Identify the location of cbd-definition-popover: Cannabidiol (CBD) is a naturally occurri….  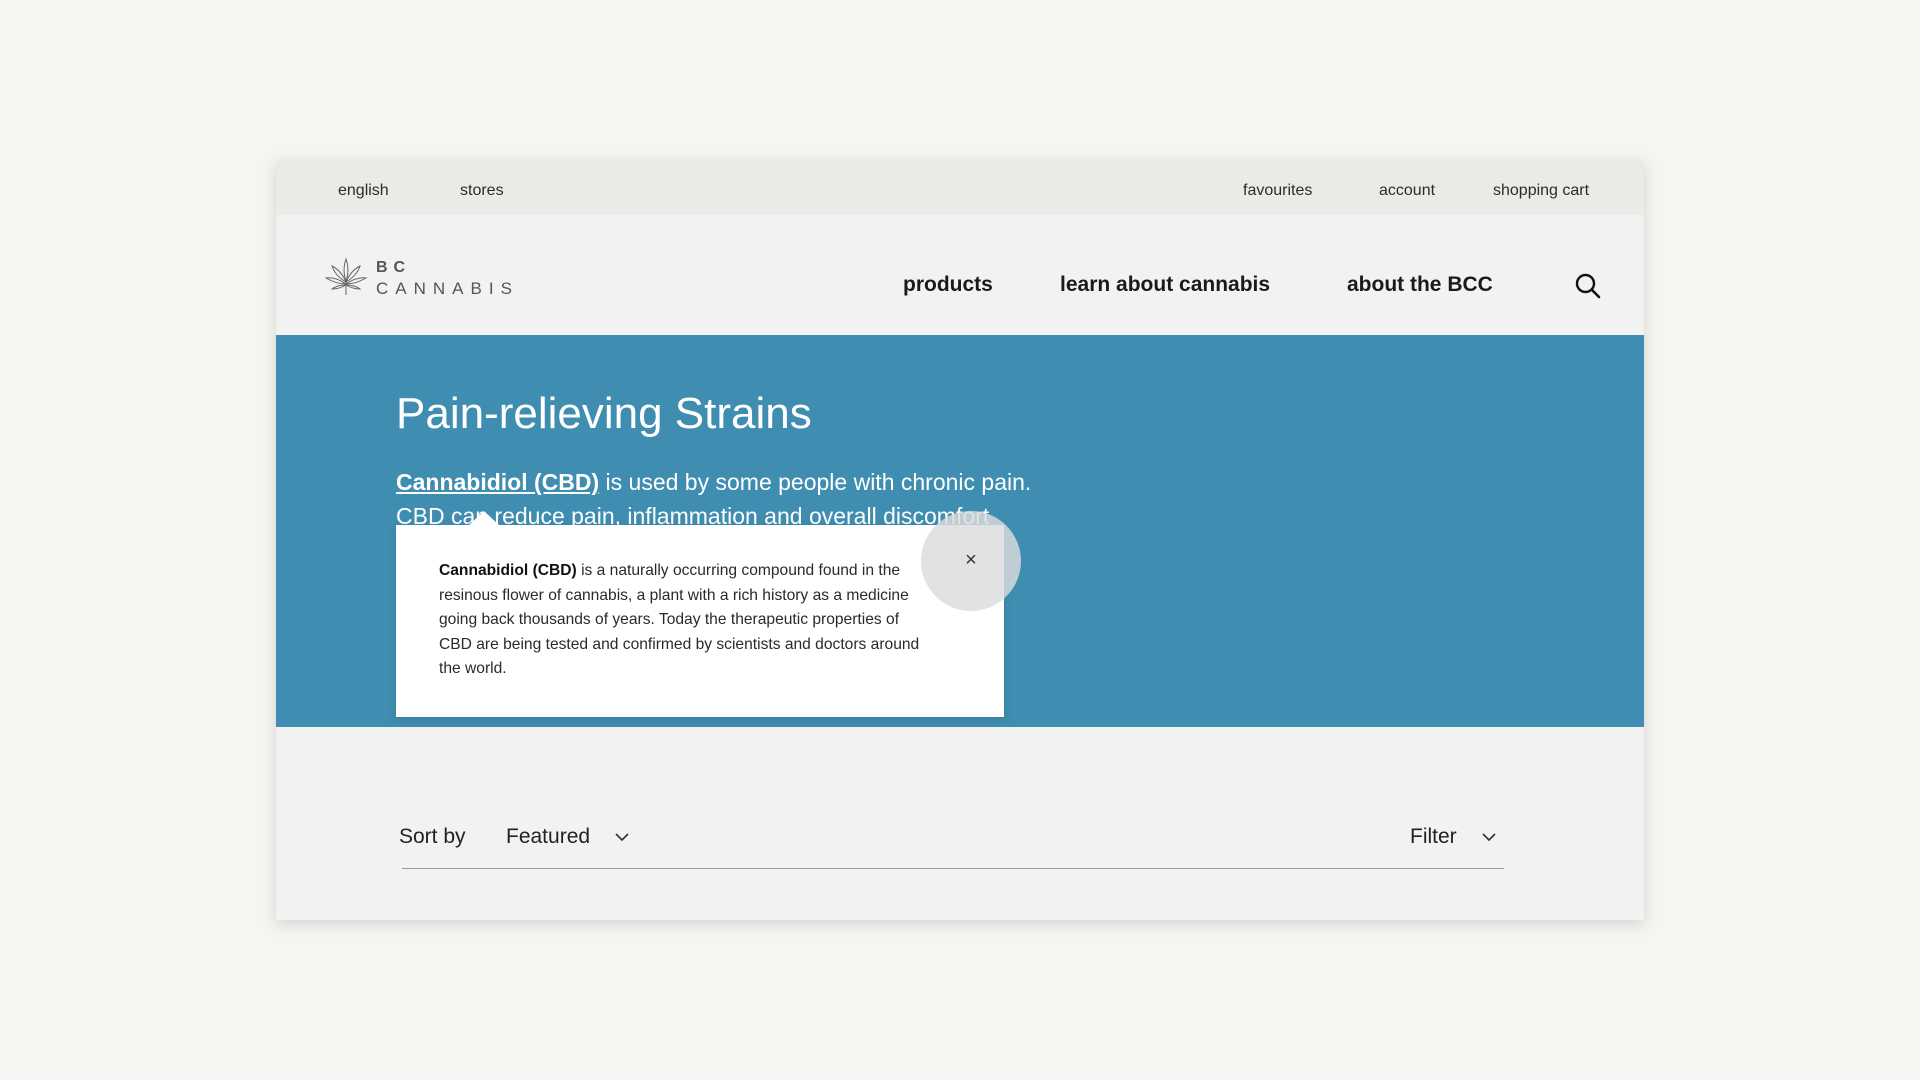
(708, 614).